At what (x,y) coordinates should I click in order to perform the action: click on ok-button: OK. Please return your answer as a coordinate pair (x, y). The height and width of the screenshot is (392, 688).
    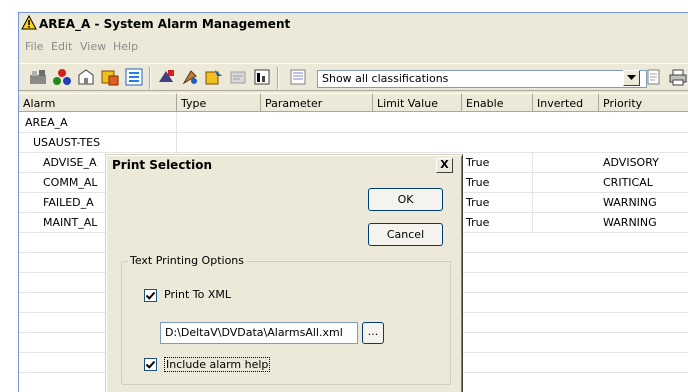
    Looking at the image, I should click on (405, 199).